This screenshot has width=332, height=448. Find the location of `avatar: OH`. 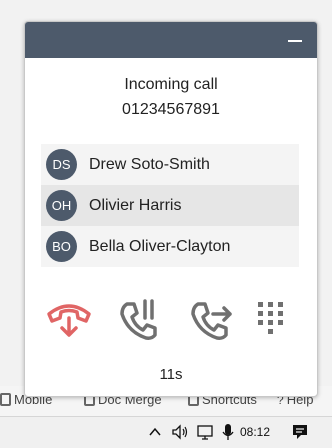

avatar: OH is located at coordinates (61, 205).